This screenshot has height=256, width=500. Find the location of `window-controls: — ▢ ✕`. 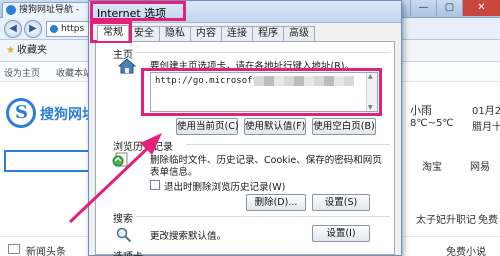

window-controls: — ▢ ✕ is located at coordinates (455, 8).